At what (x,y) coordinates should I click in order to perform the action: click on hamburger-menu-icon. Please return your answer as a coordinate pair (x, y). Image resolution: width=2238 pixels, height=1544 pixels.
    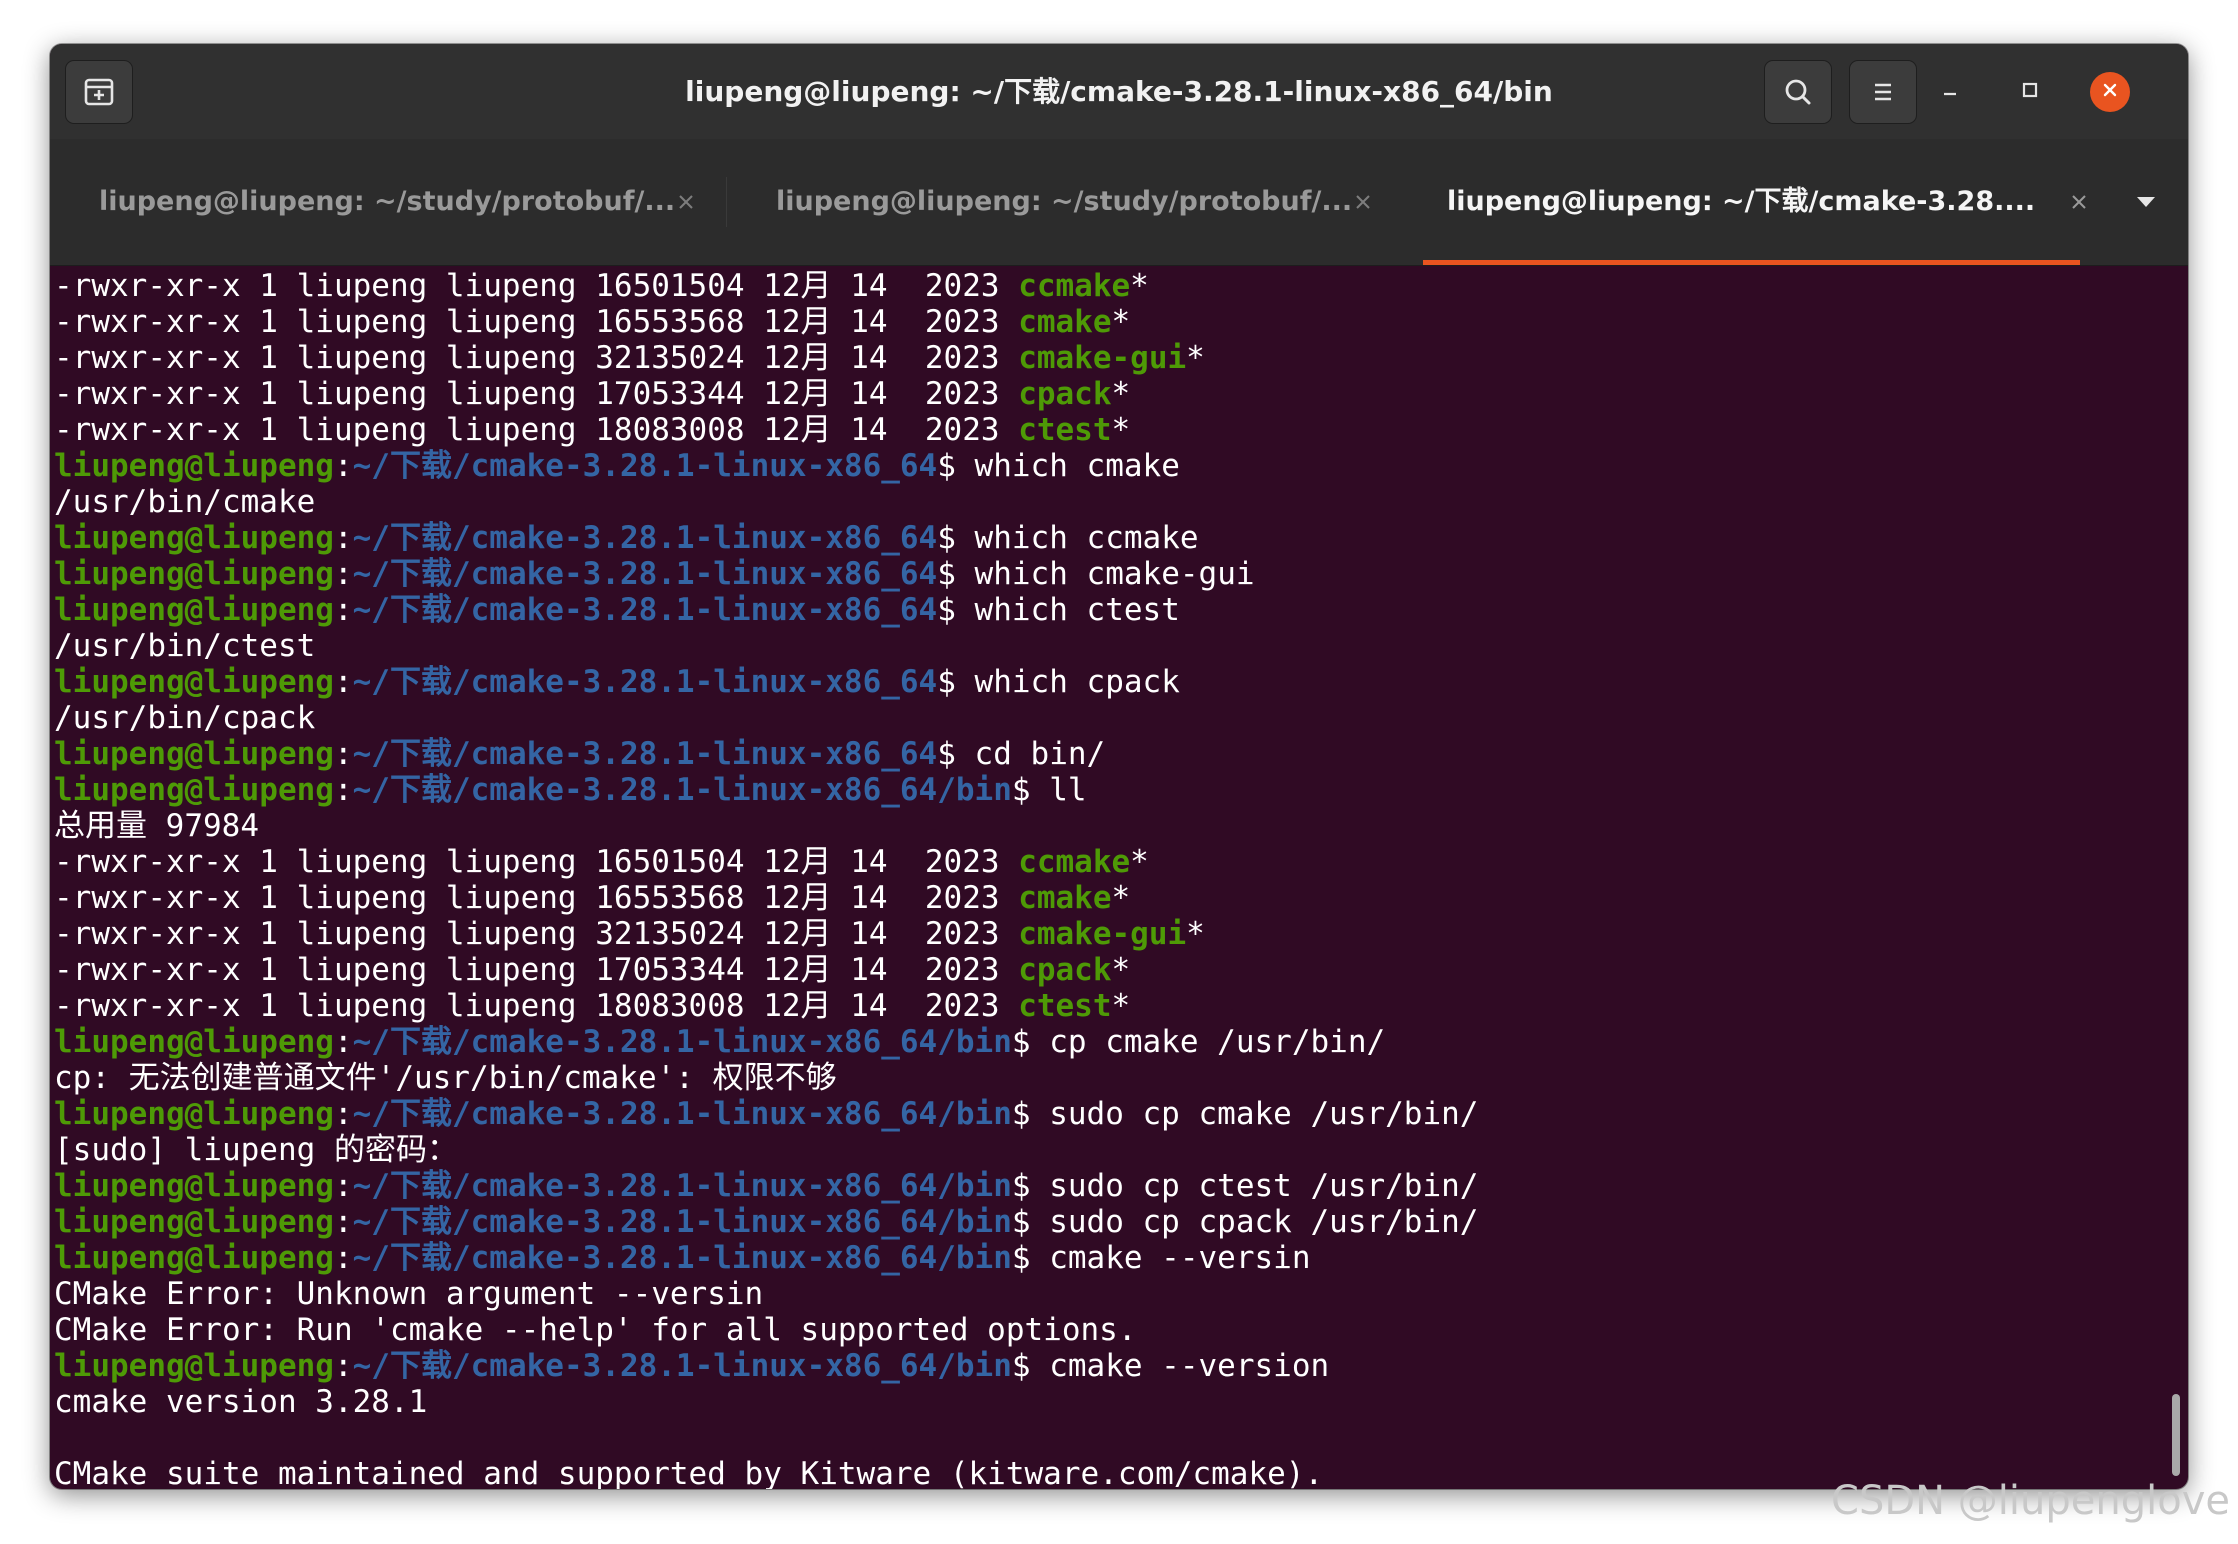
    Looking at the image, I should click on (1883, 92).